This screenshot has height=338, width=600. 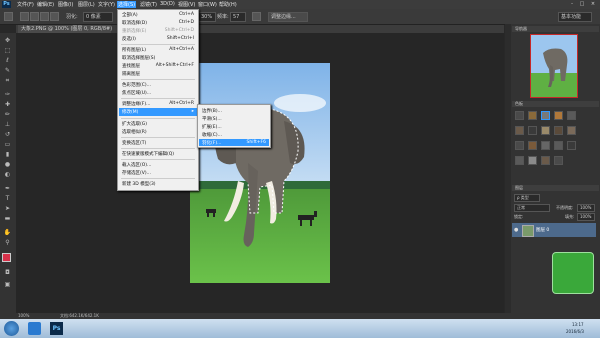 I want to click on photoshop-taskbar-icon: Ps, so click(x=56, y=328).